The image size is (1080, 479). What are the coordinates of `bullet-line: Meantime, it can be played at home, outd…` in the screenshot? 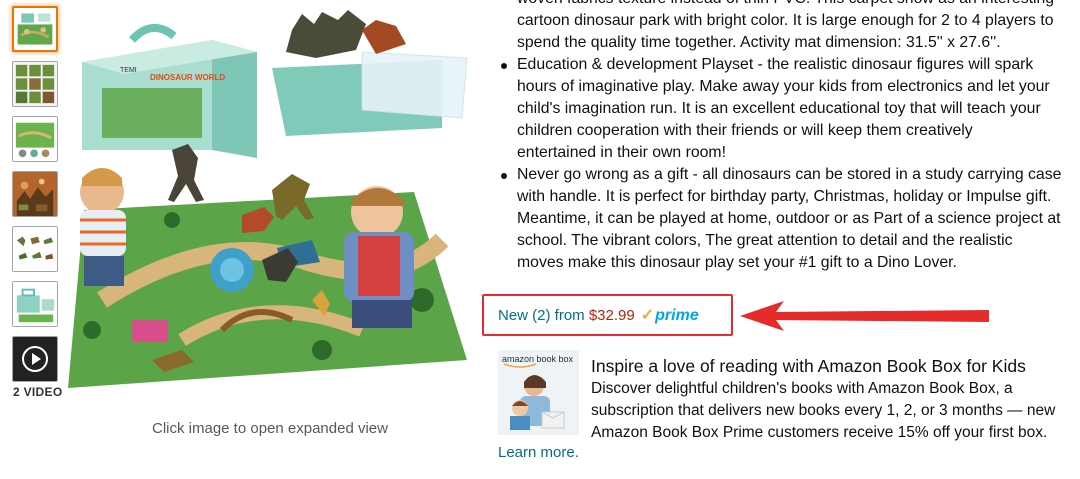 It's located at (789, 218).